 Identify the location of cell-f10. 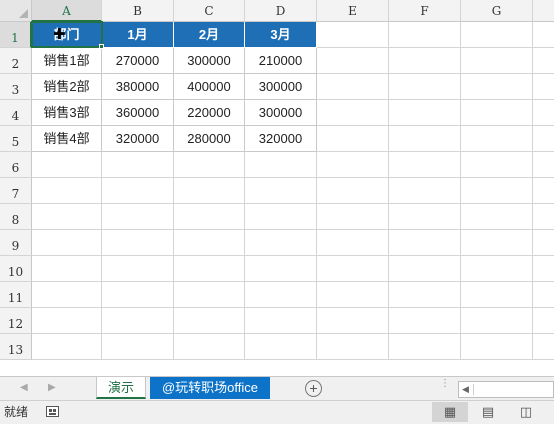
(425, 269).